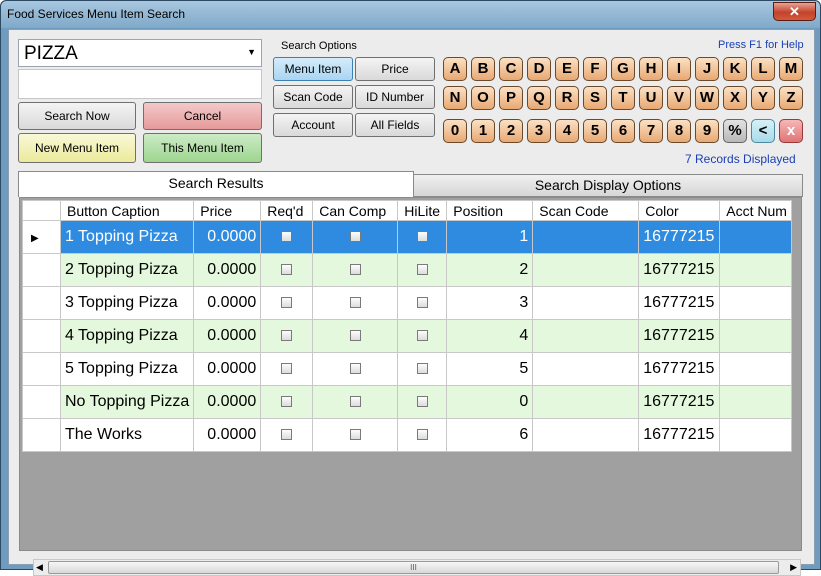 The height and width of the screenshot is (576, 821). What do you see at coordinates (539, 69) in the screenshot?
I see `key-d: D` at bounding box center [539, 69].